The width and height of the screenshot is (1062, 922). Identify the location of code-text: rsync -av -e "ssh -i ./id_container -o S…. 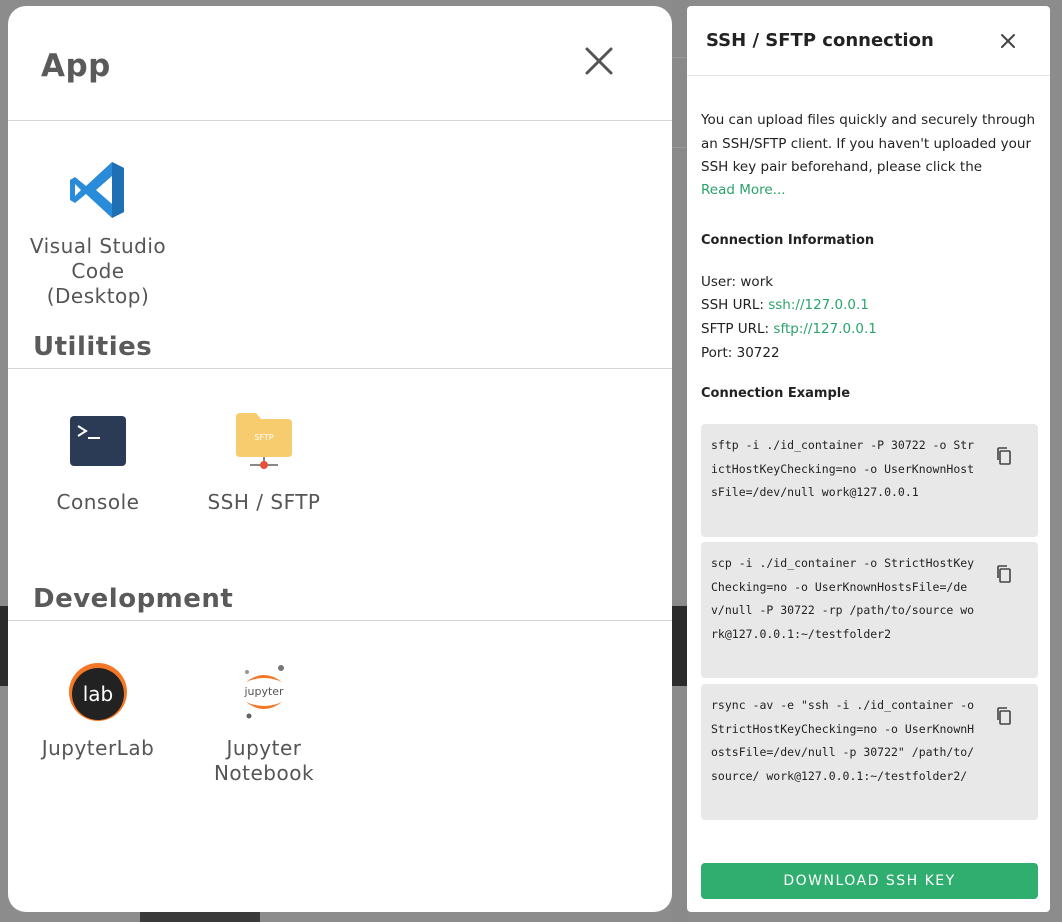
(846, 740).